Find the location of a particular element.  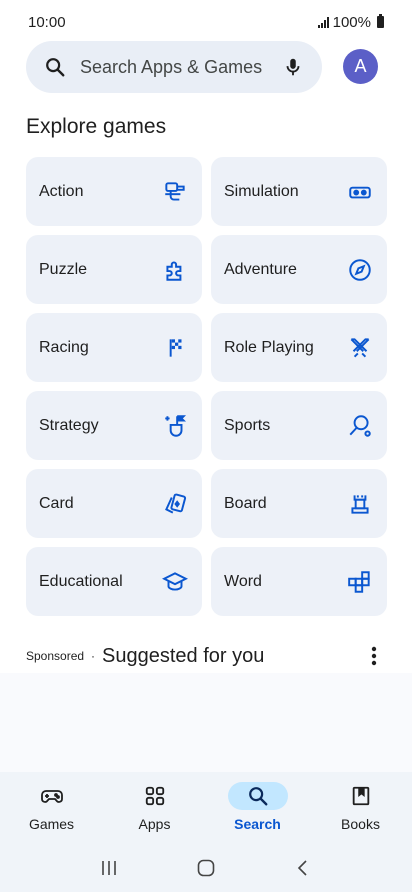

search-input: Search Apps & Games is located at coordinates (181, 67).